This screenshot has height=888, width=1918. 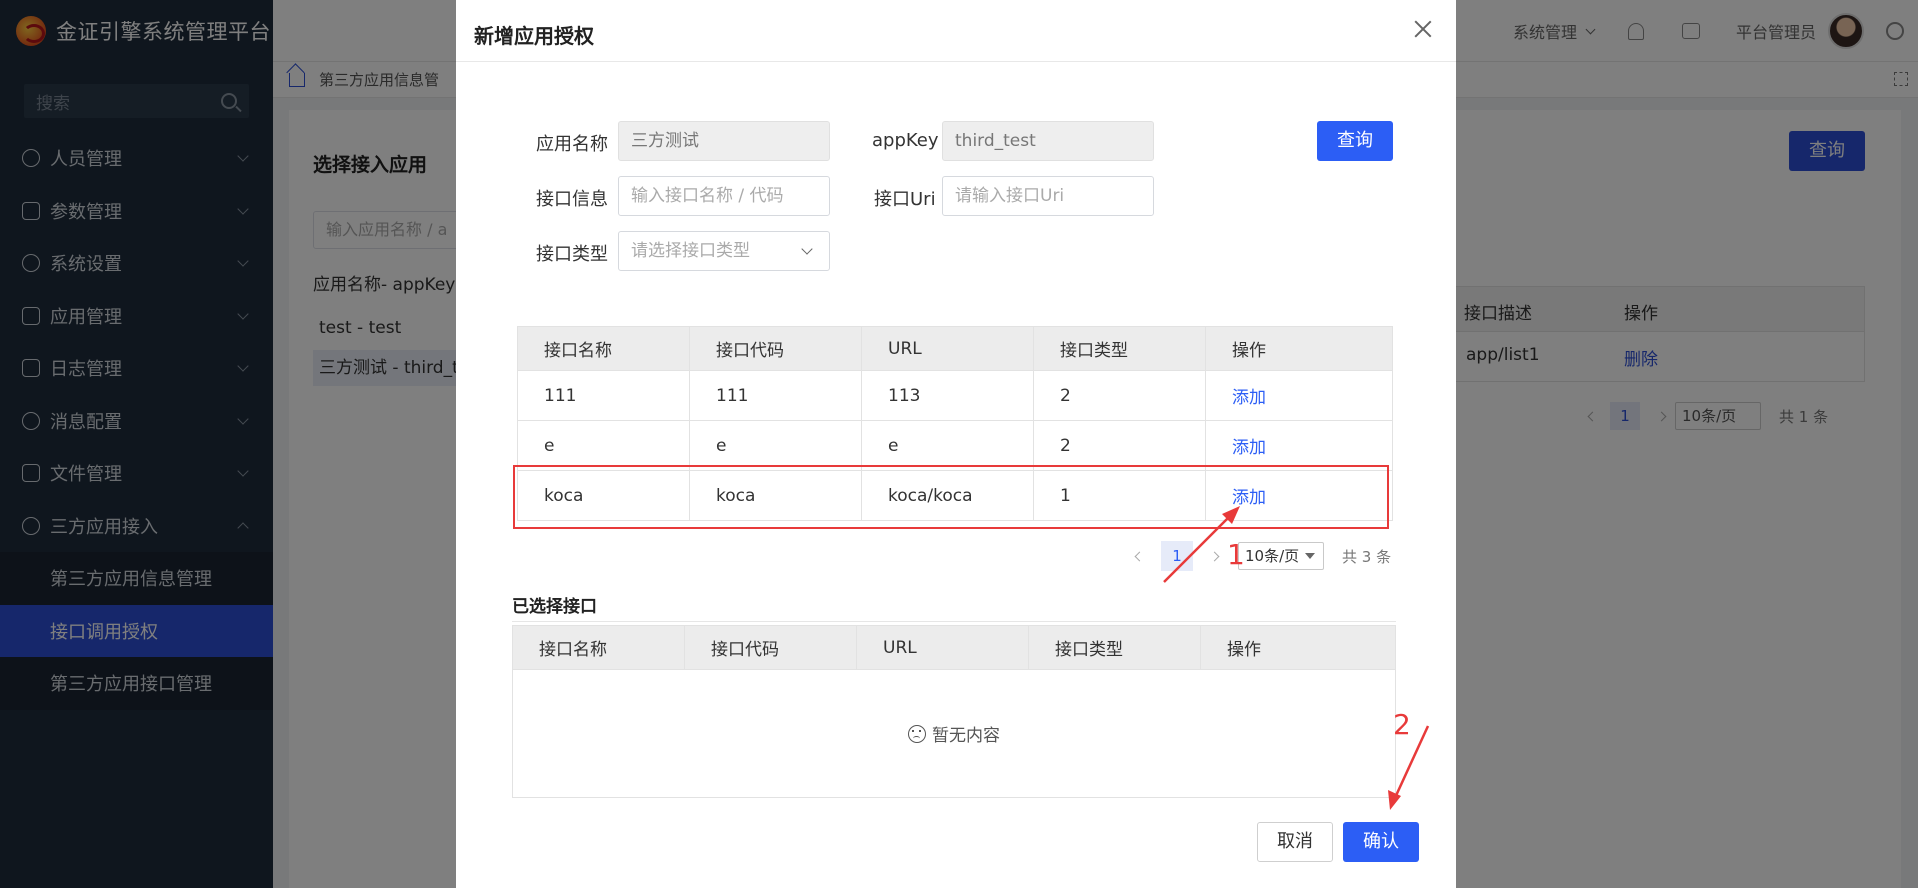 What do you see at coordinates (905, 199) in the screenshot?
I see `api-uri-label: 接口Uri` at bounding box center [905, 199].